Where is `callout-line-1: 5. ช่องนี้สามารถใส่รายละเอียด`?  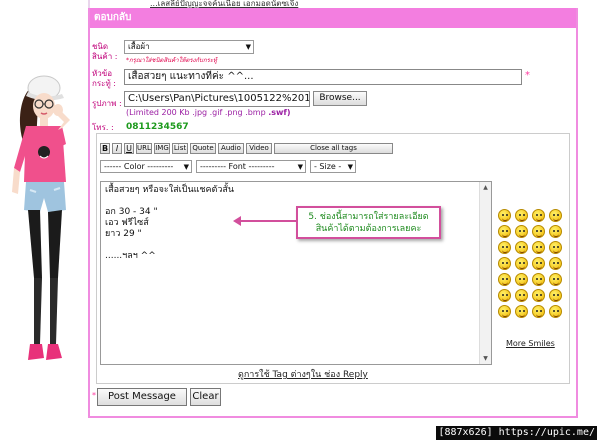 callout-line-1: 5. ช่องนี้สามารถใส่รายละเอียด is located at coordinates (368, 217).